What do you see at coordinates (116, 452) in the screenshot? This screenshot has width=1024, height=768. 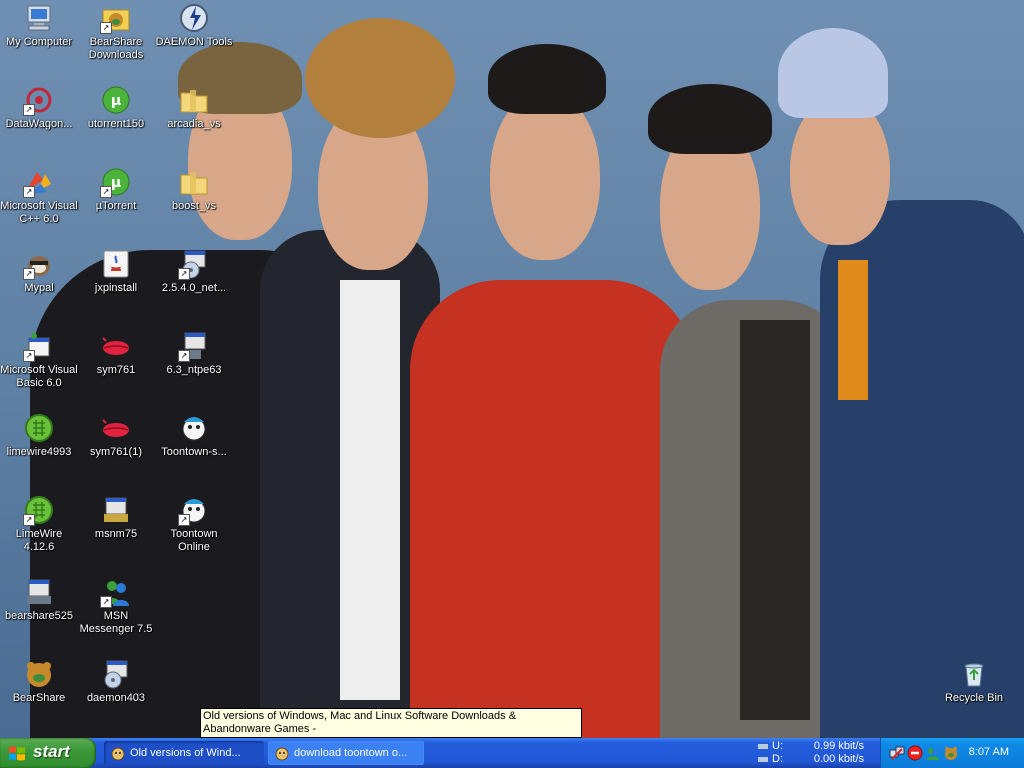 I see `icon-label: sym761(1)` at bounding box center [116, 452].